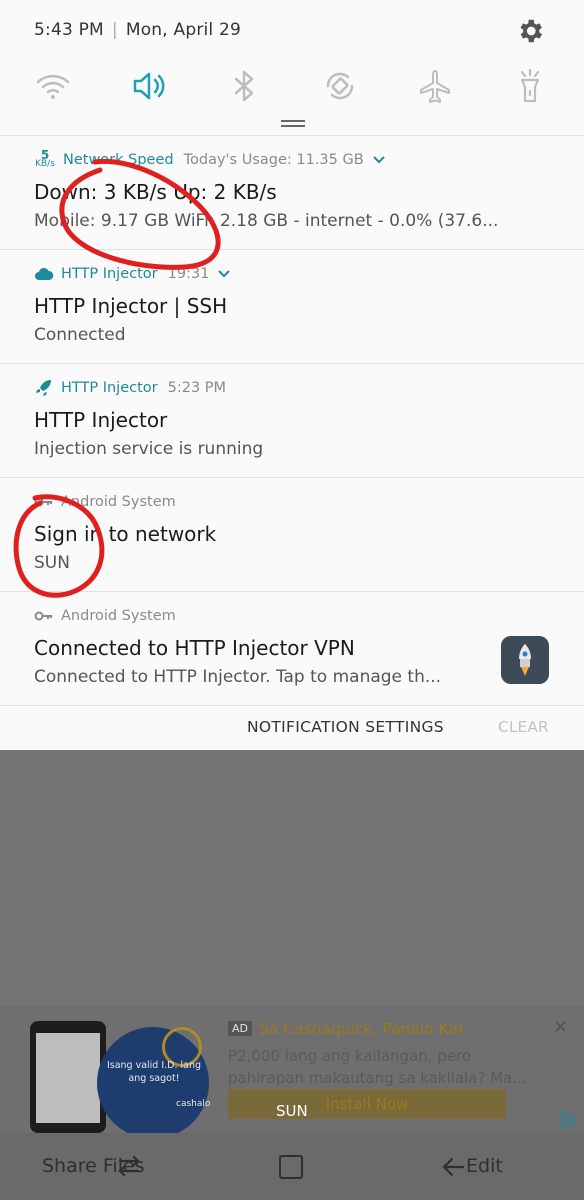 This screenshot has height=1200, width=584. What do you see at coordinates (367, 1104) in the screenshot?
I see `ad-install-button: Install Now` at bounding box center [367, 1104].